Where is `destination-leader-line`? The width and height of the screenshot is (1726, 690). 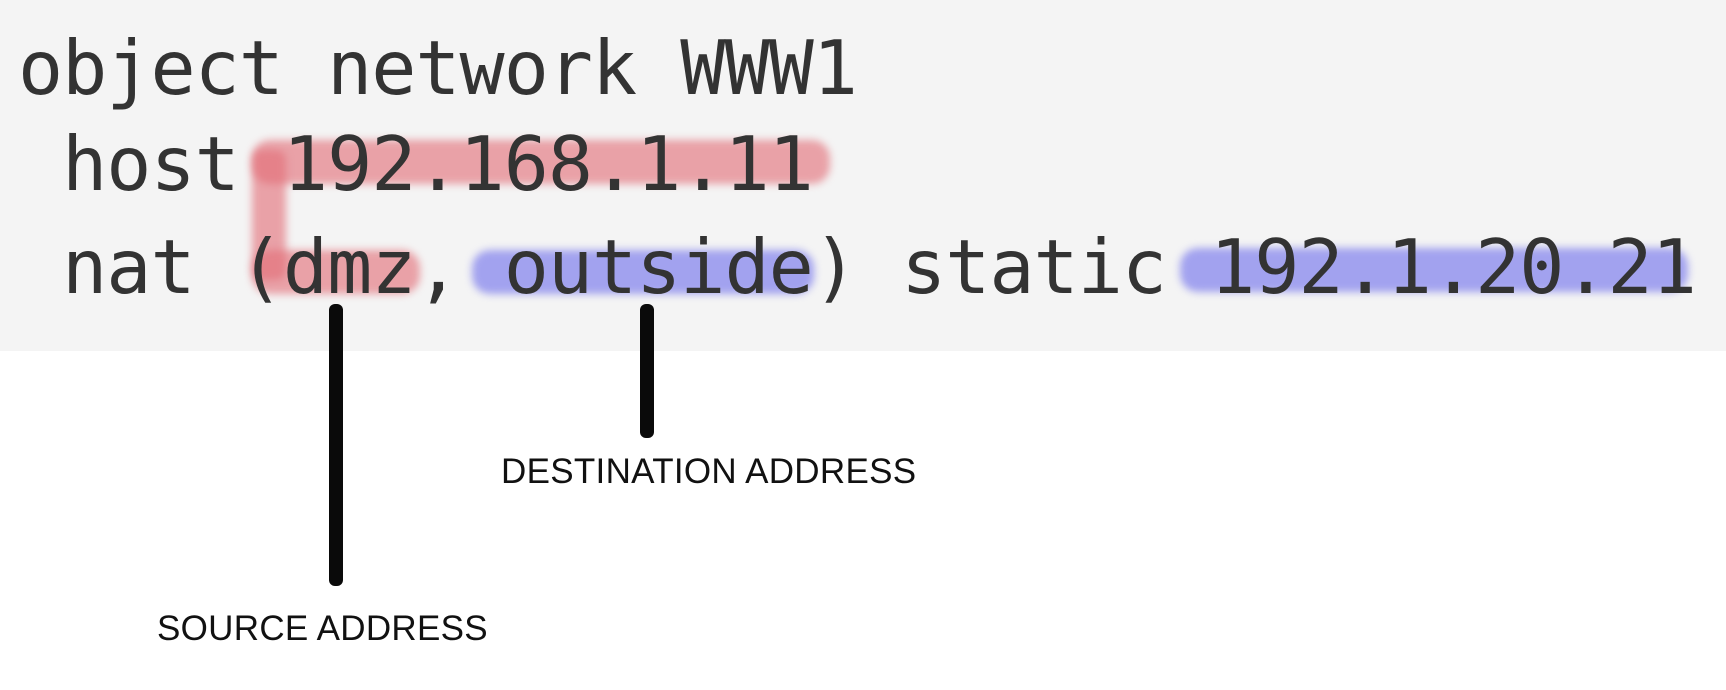
destination-leader-line is located at coordinates (647, 371).